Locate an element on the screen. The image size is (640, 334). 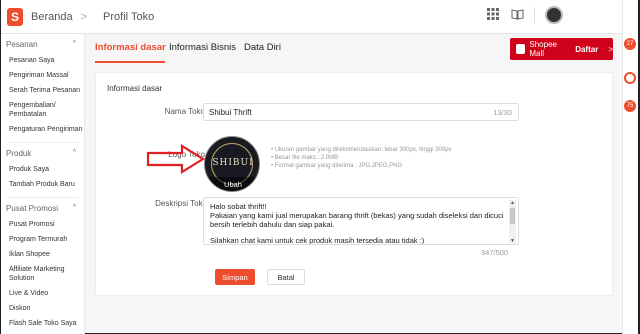
sidebar-item-produk-saya: Produk Saya is located at coordinates (42, 169).